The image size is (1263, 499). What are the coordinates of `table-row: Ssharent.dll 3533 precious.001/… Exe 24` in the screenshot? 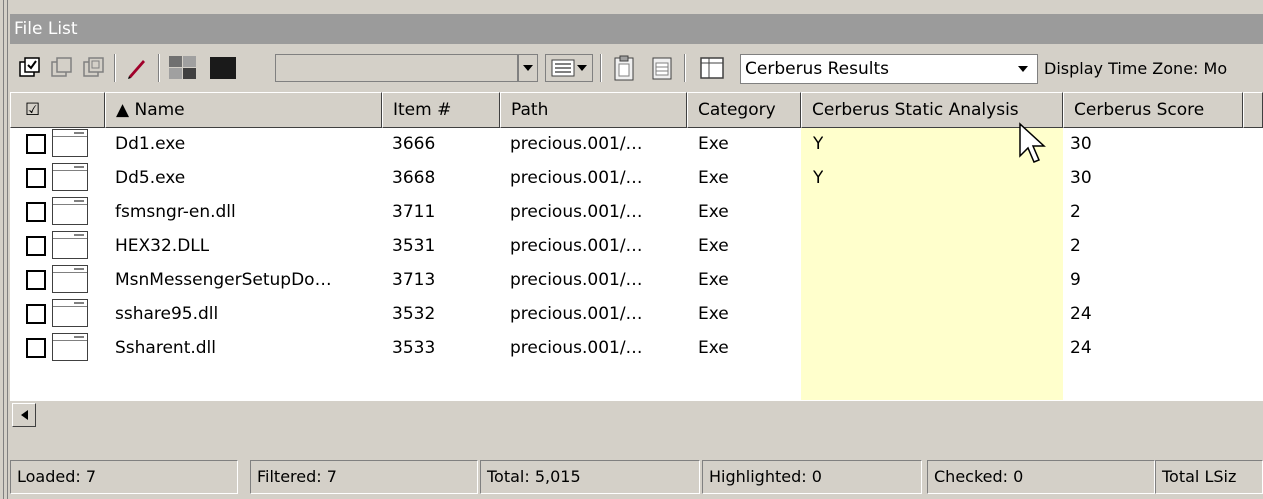 It's located at (636, 349).